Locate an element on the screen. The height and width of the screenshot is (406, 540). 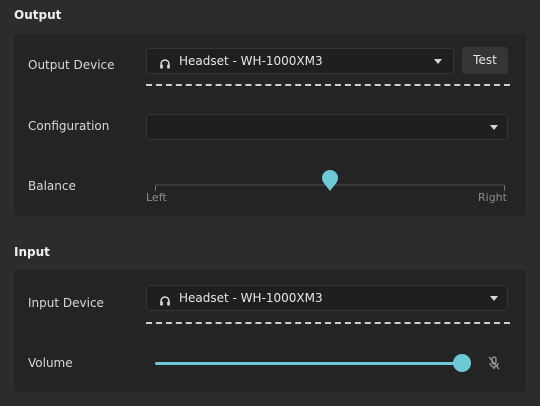
test-button: Test is located at coordinates (485, 60).